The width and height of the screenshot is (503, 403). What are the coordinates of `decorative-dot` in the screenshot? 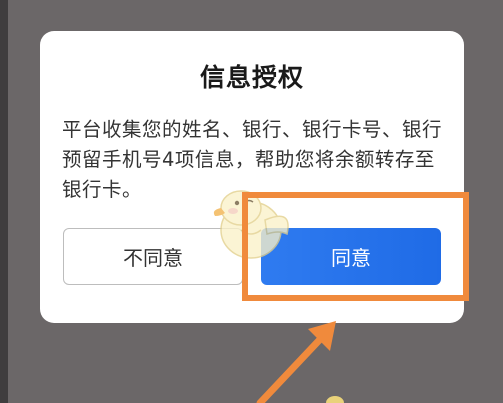 It's located at (335, 399).